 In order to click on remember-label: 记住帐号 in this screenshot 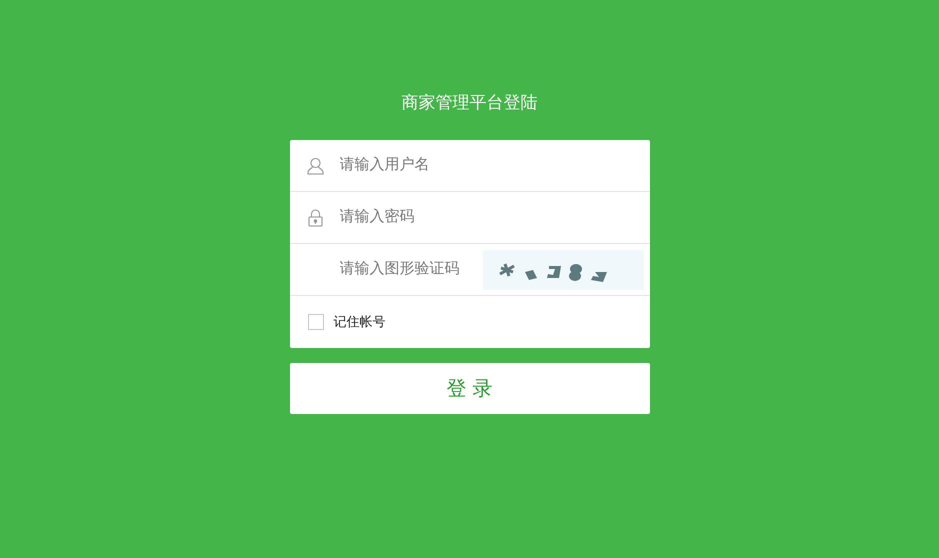, I will do `click(360, 322)`.